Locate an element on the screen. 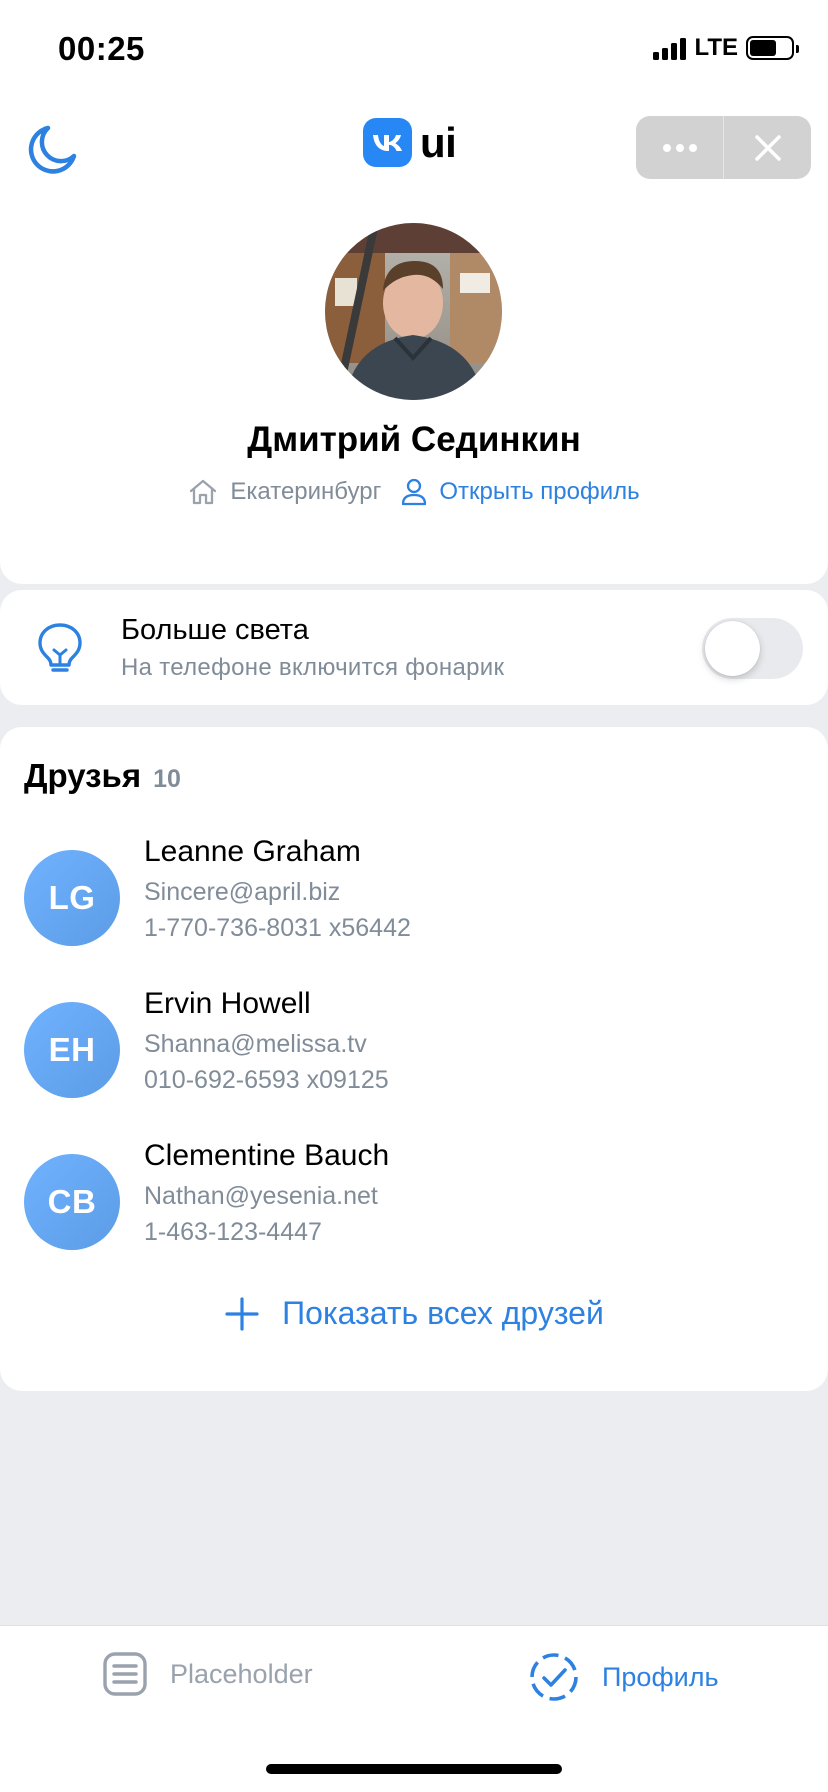 The height and width of the screenshot is (1792, 828). status-time: 00:25 is located at coordinates (101, 48).